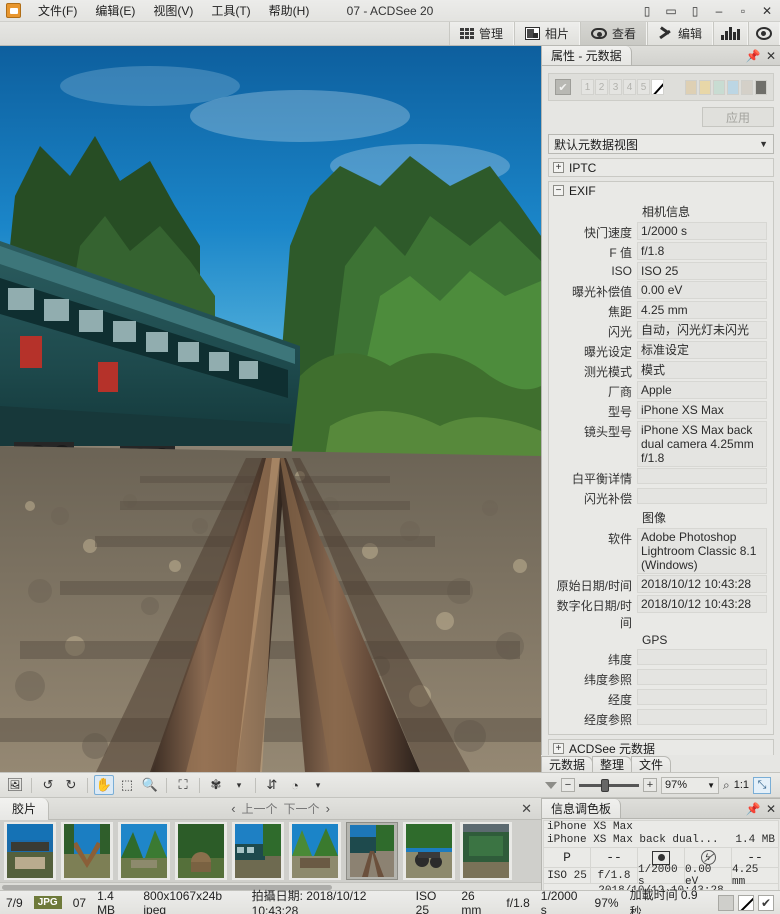 The height and width of the screenshot is (914, 780). I want to click on zoom-out-button: −, so click(568, 785).